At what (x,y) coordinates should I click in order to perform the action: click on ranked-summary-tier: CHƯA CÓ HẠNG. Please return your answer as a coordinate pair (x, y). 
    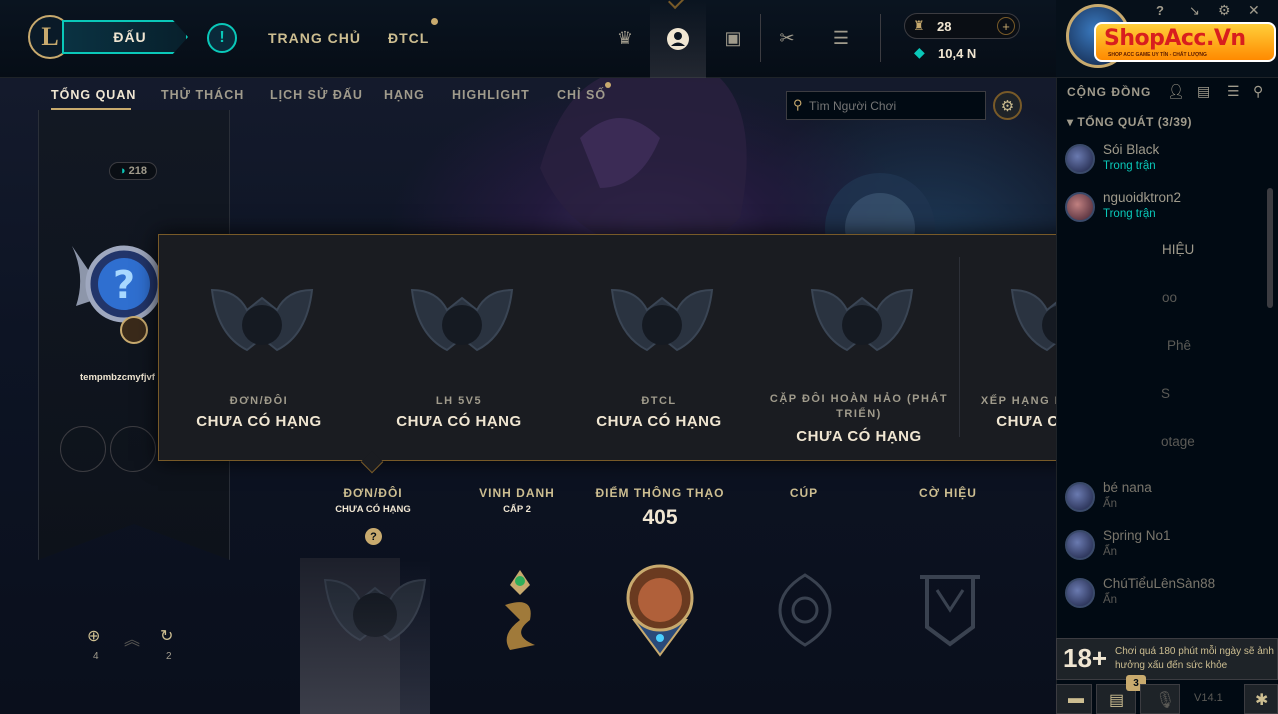
    Looking at the image, I should click on (373, 509).